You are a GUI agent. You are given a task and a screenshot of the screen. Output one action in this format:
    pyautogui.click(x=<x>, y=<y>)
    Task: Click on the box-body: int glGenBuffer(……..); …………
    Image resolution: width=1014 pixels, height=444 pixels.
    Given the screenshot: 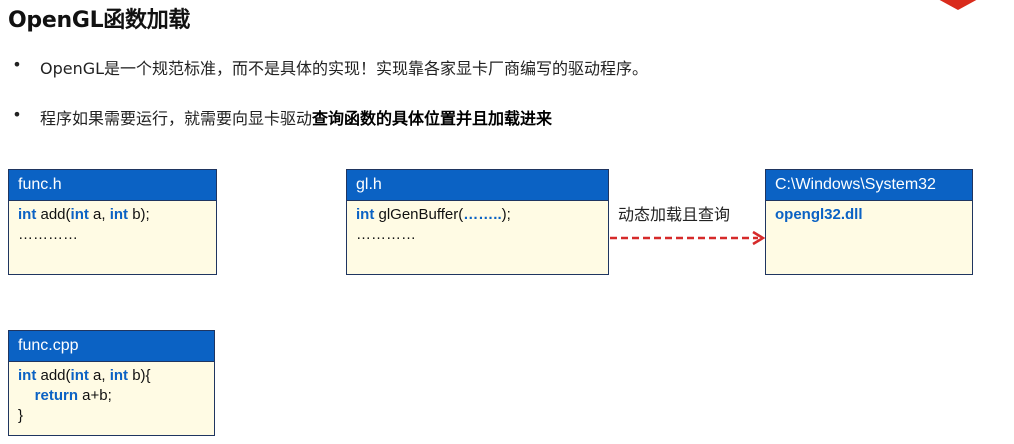 What is the action you would take?
    pyautogui.click(x=477, y=225)
    